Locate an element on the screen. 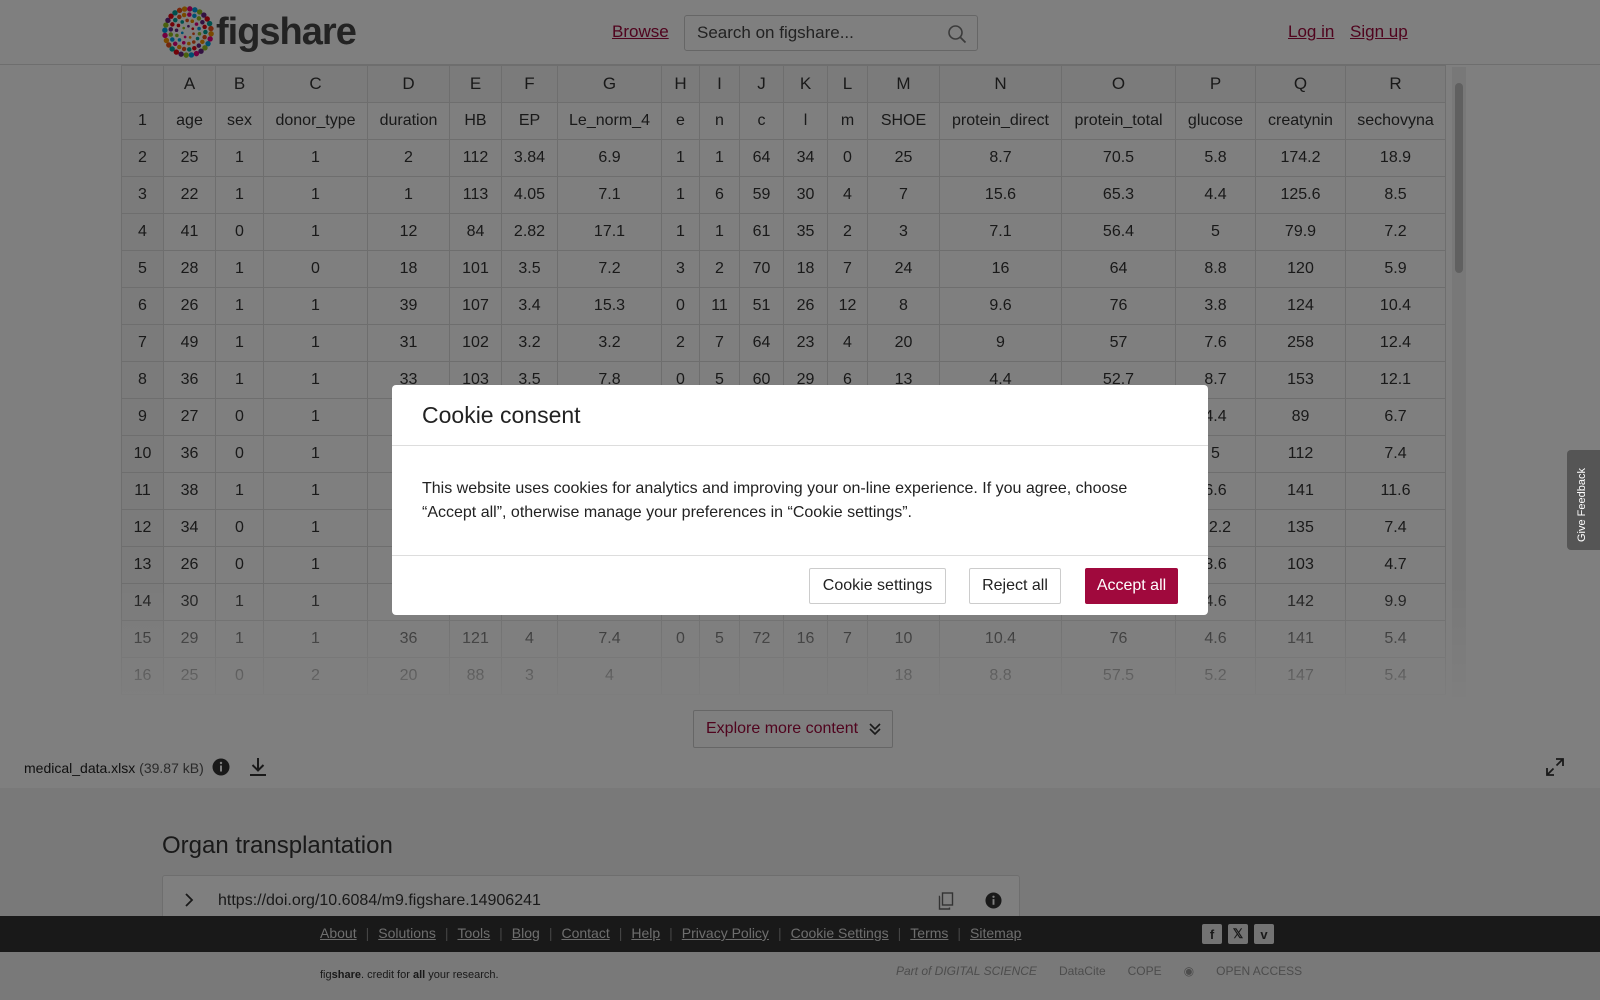  modal-header: Cookie consent is located at coordinates (800, 415).